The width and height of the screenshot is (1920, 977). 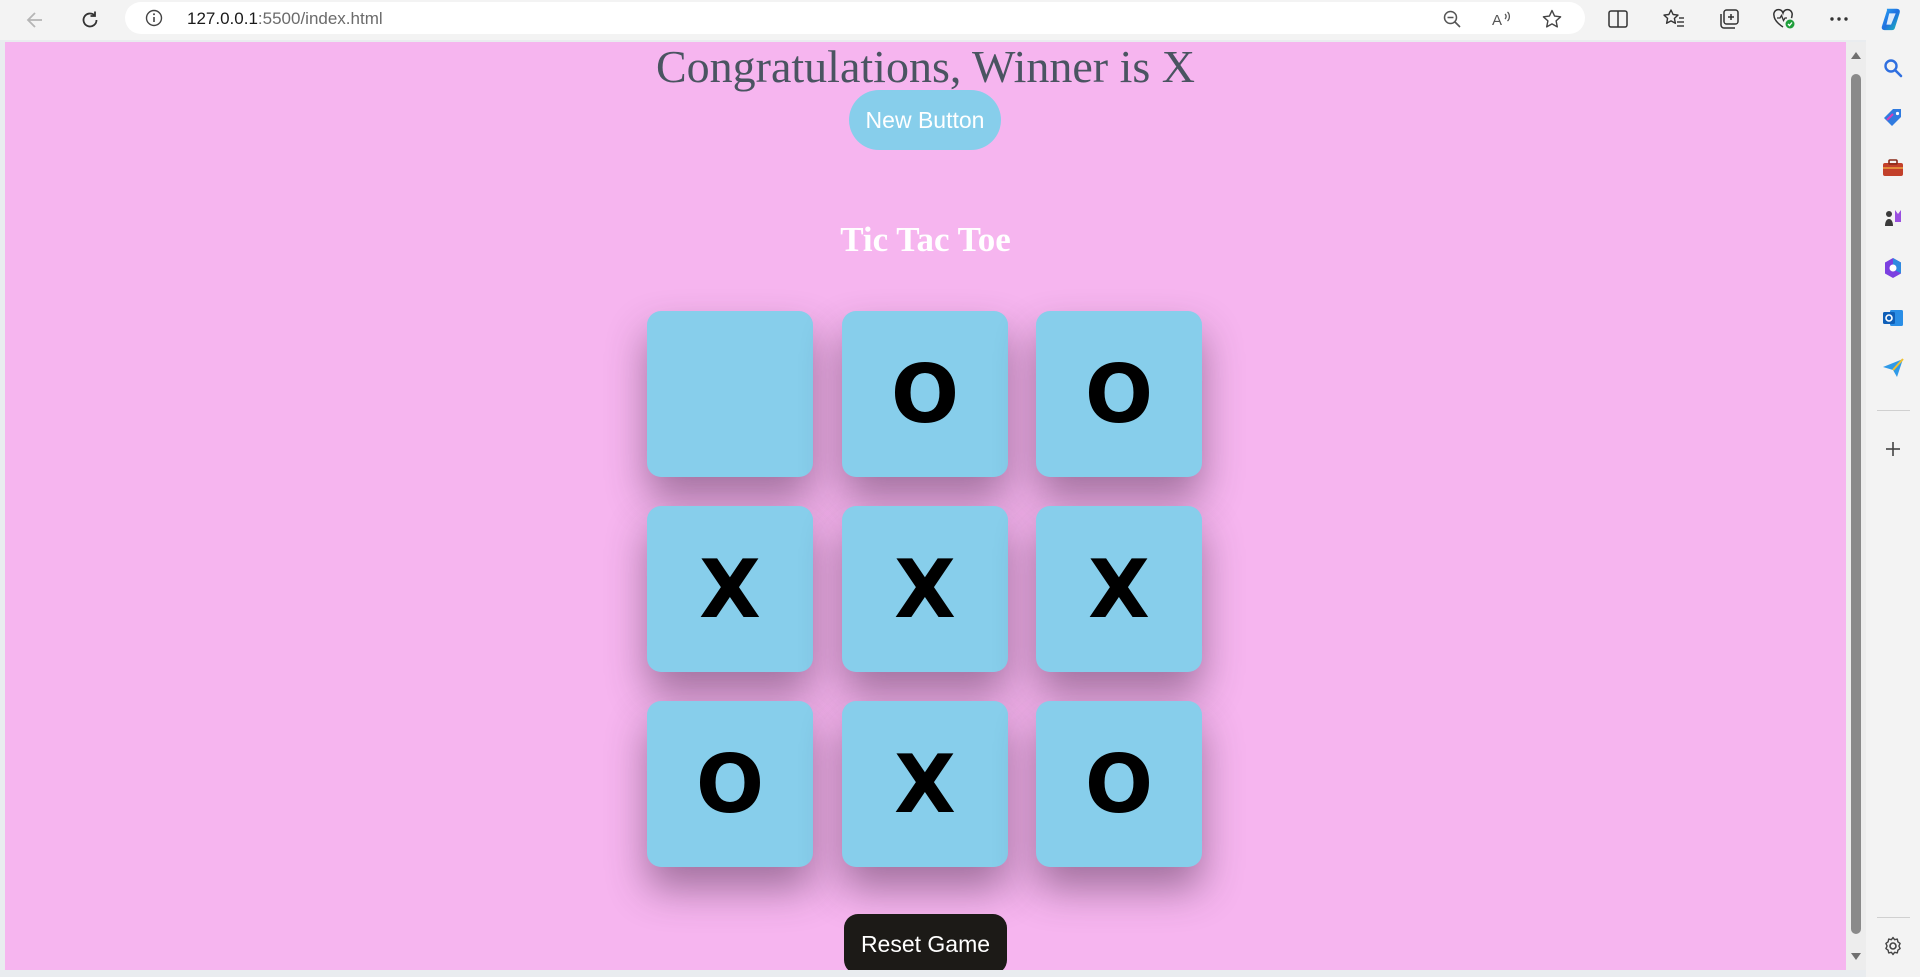 What do you see at coordinates (1119, 394) in the screenshot?
I see `board-cell-3: O` at bounding box center [1119, 394].